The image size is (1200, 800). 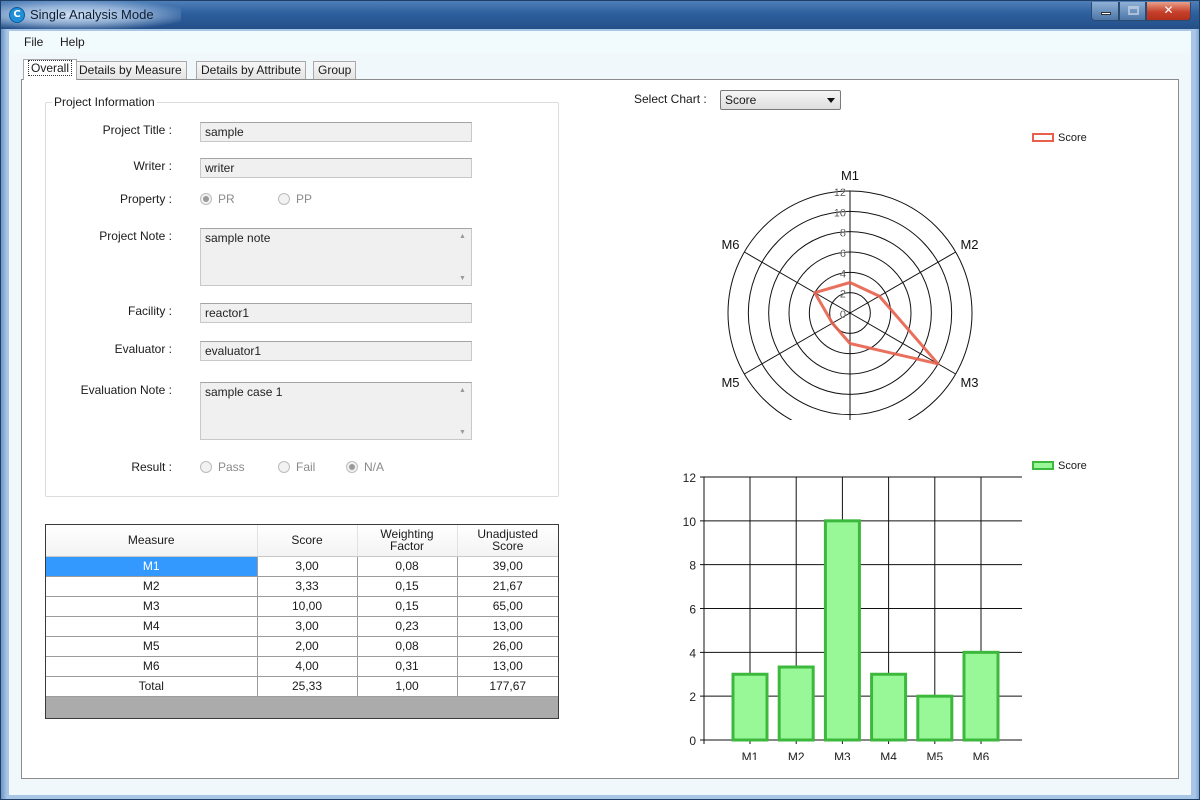 I want to click on bar-y-tick-label: 4, so click(x=692, y=653).